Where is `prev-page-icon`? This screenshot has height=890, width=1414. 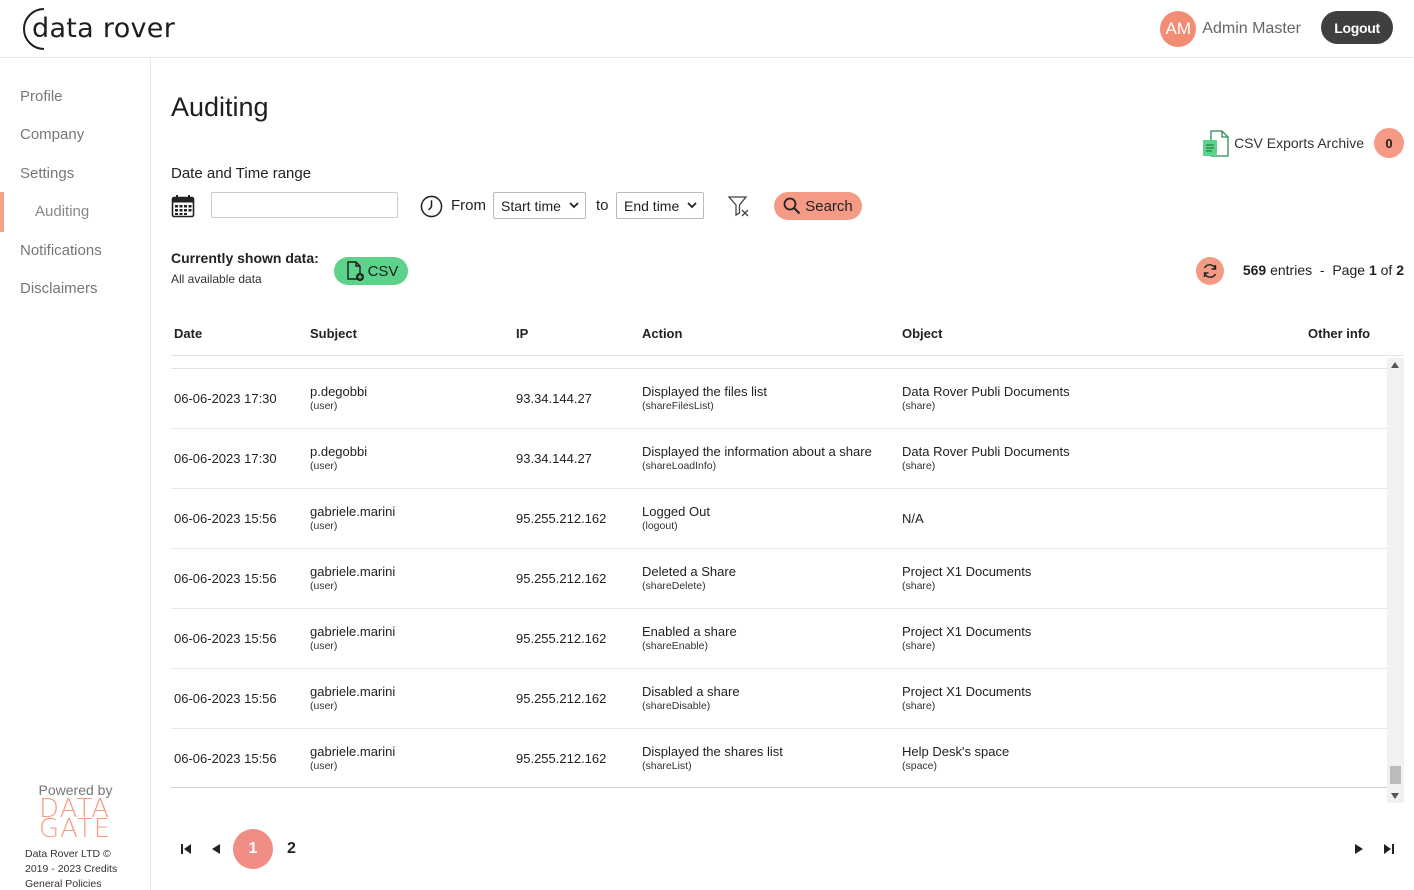 prev-page-icon is located at coordinates (216, 849).